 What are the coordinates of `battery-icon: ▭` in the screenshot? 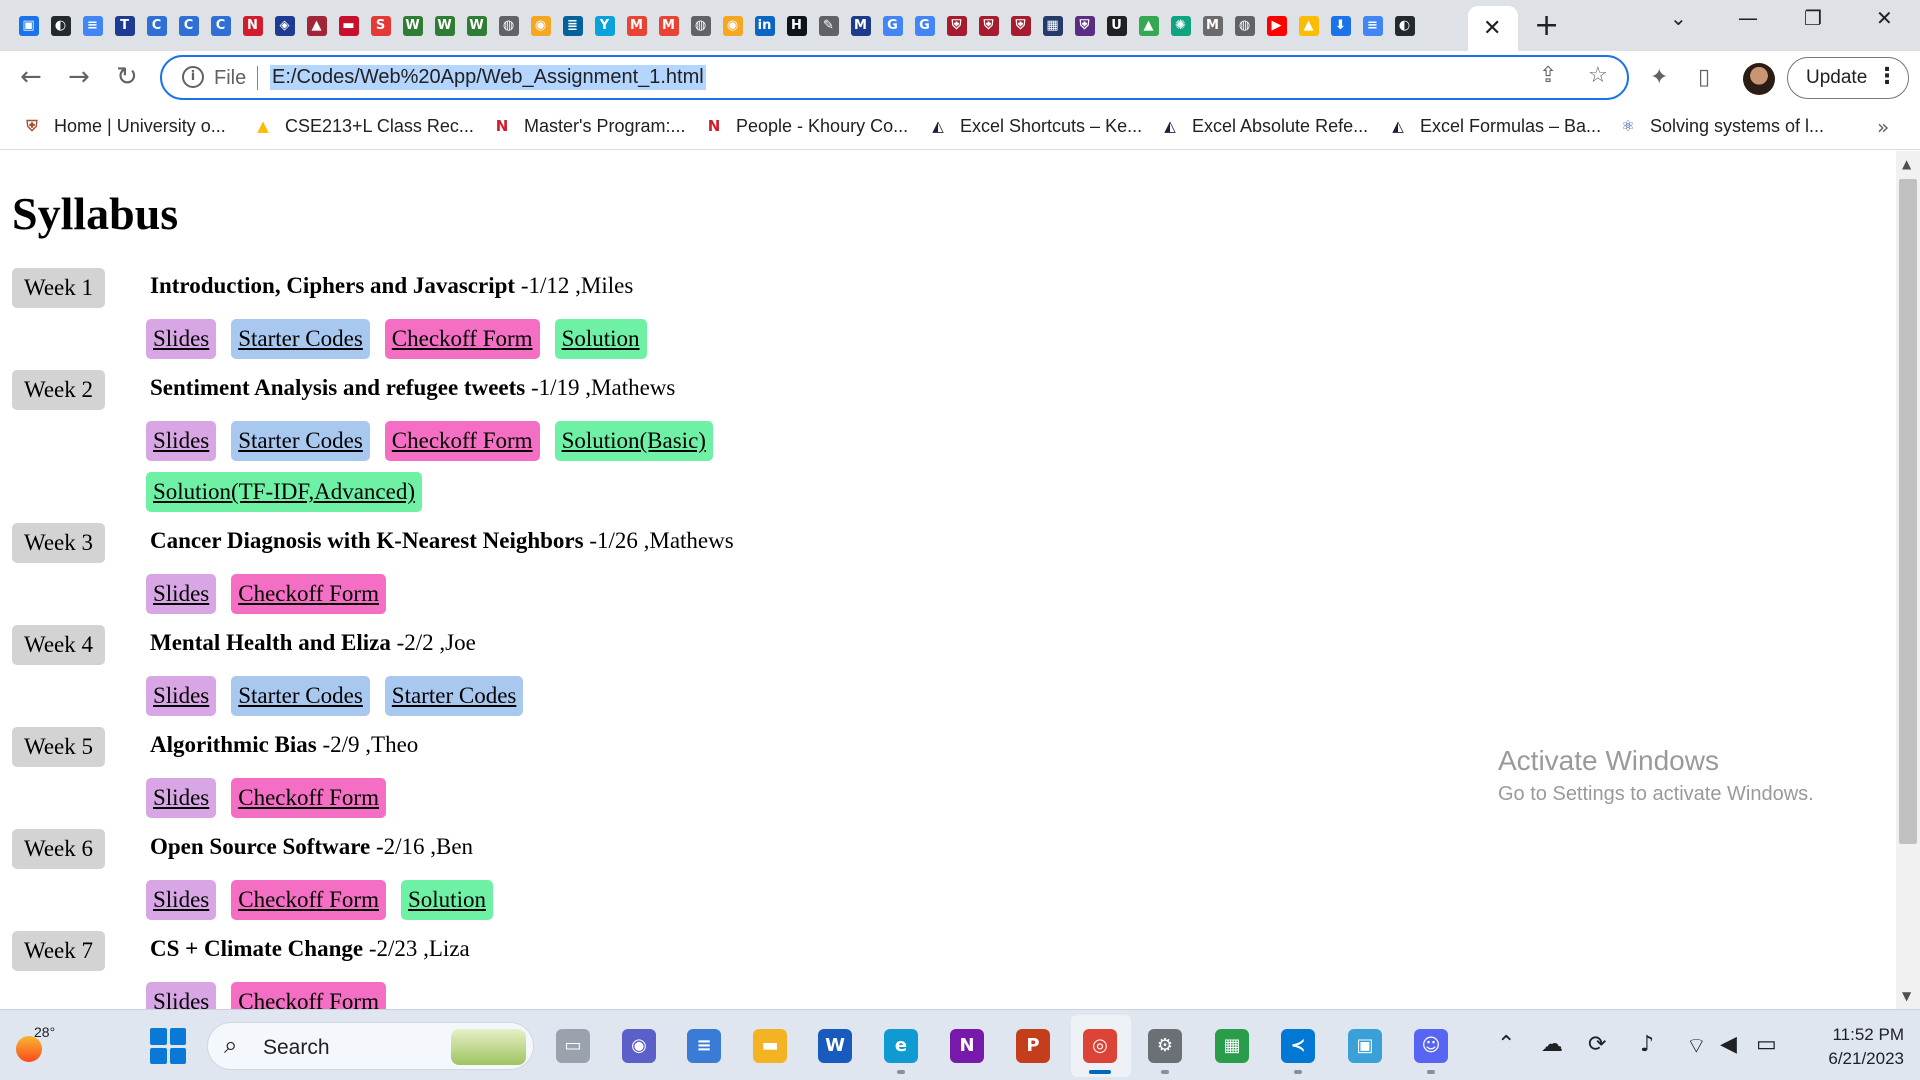 It's located at (1766, 1044).